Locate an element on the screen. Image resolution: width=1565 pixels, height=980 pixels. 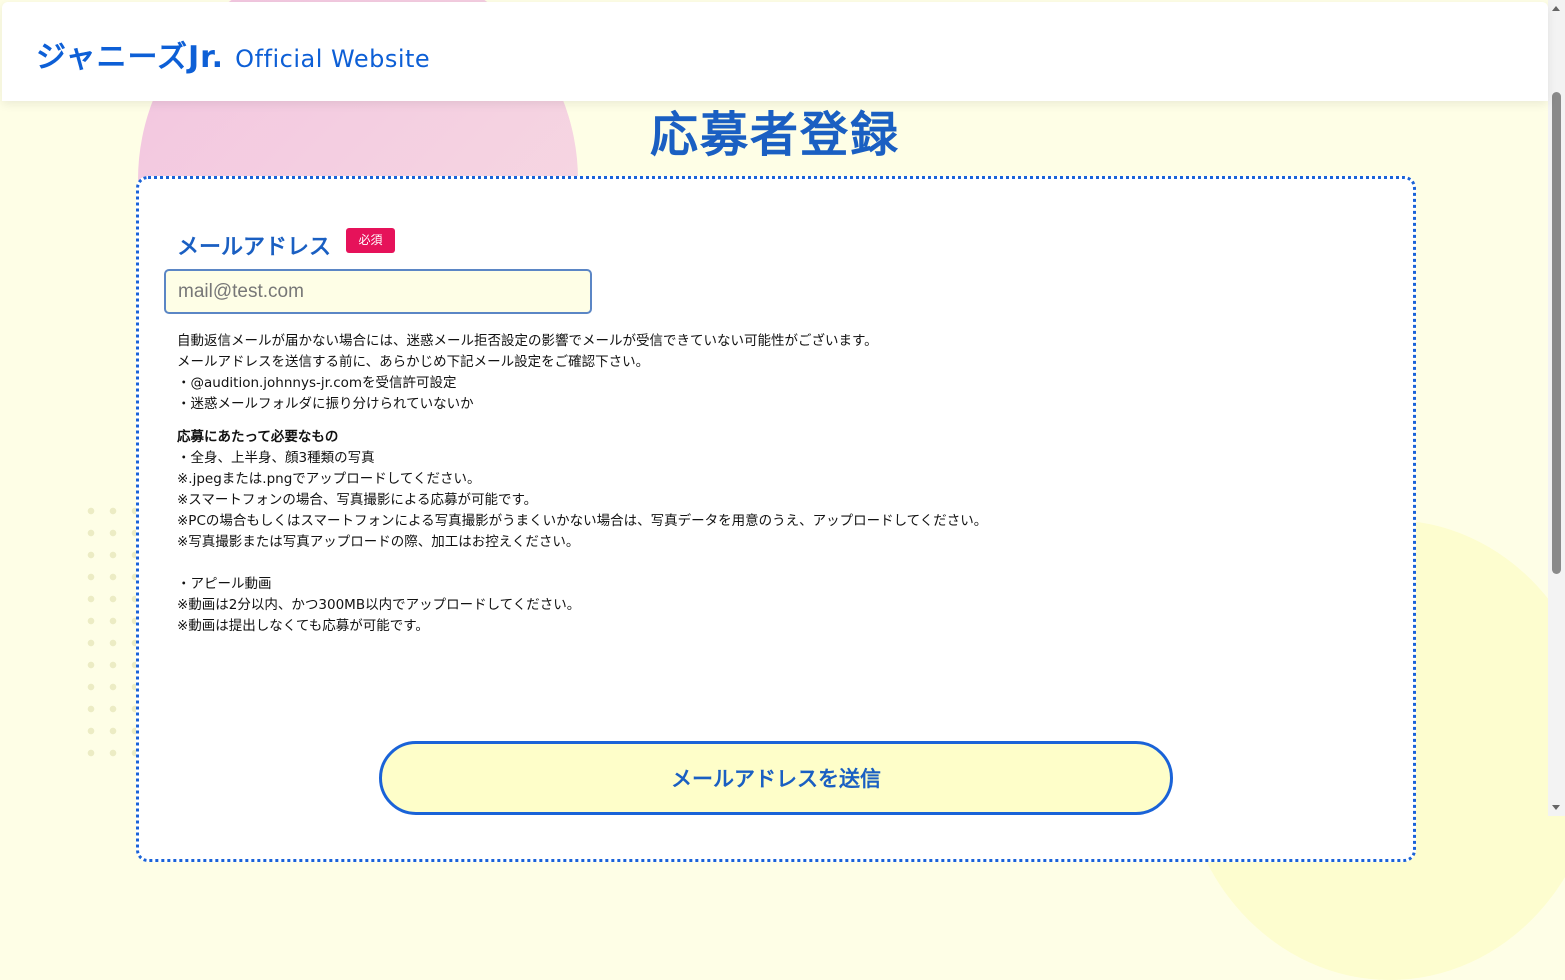
site-logo: ジャニーズJr. Official Website is located at coordinates (233, 54).